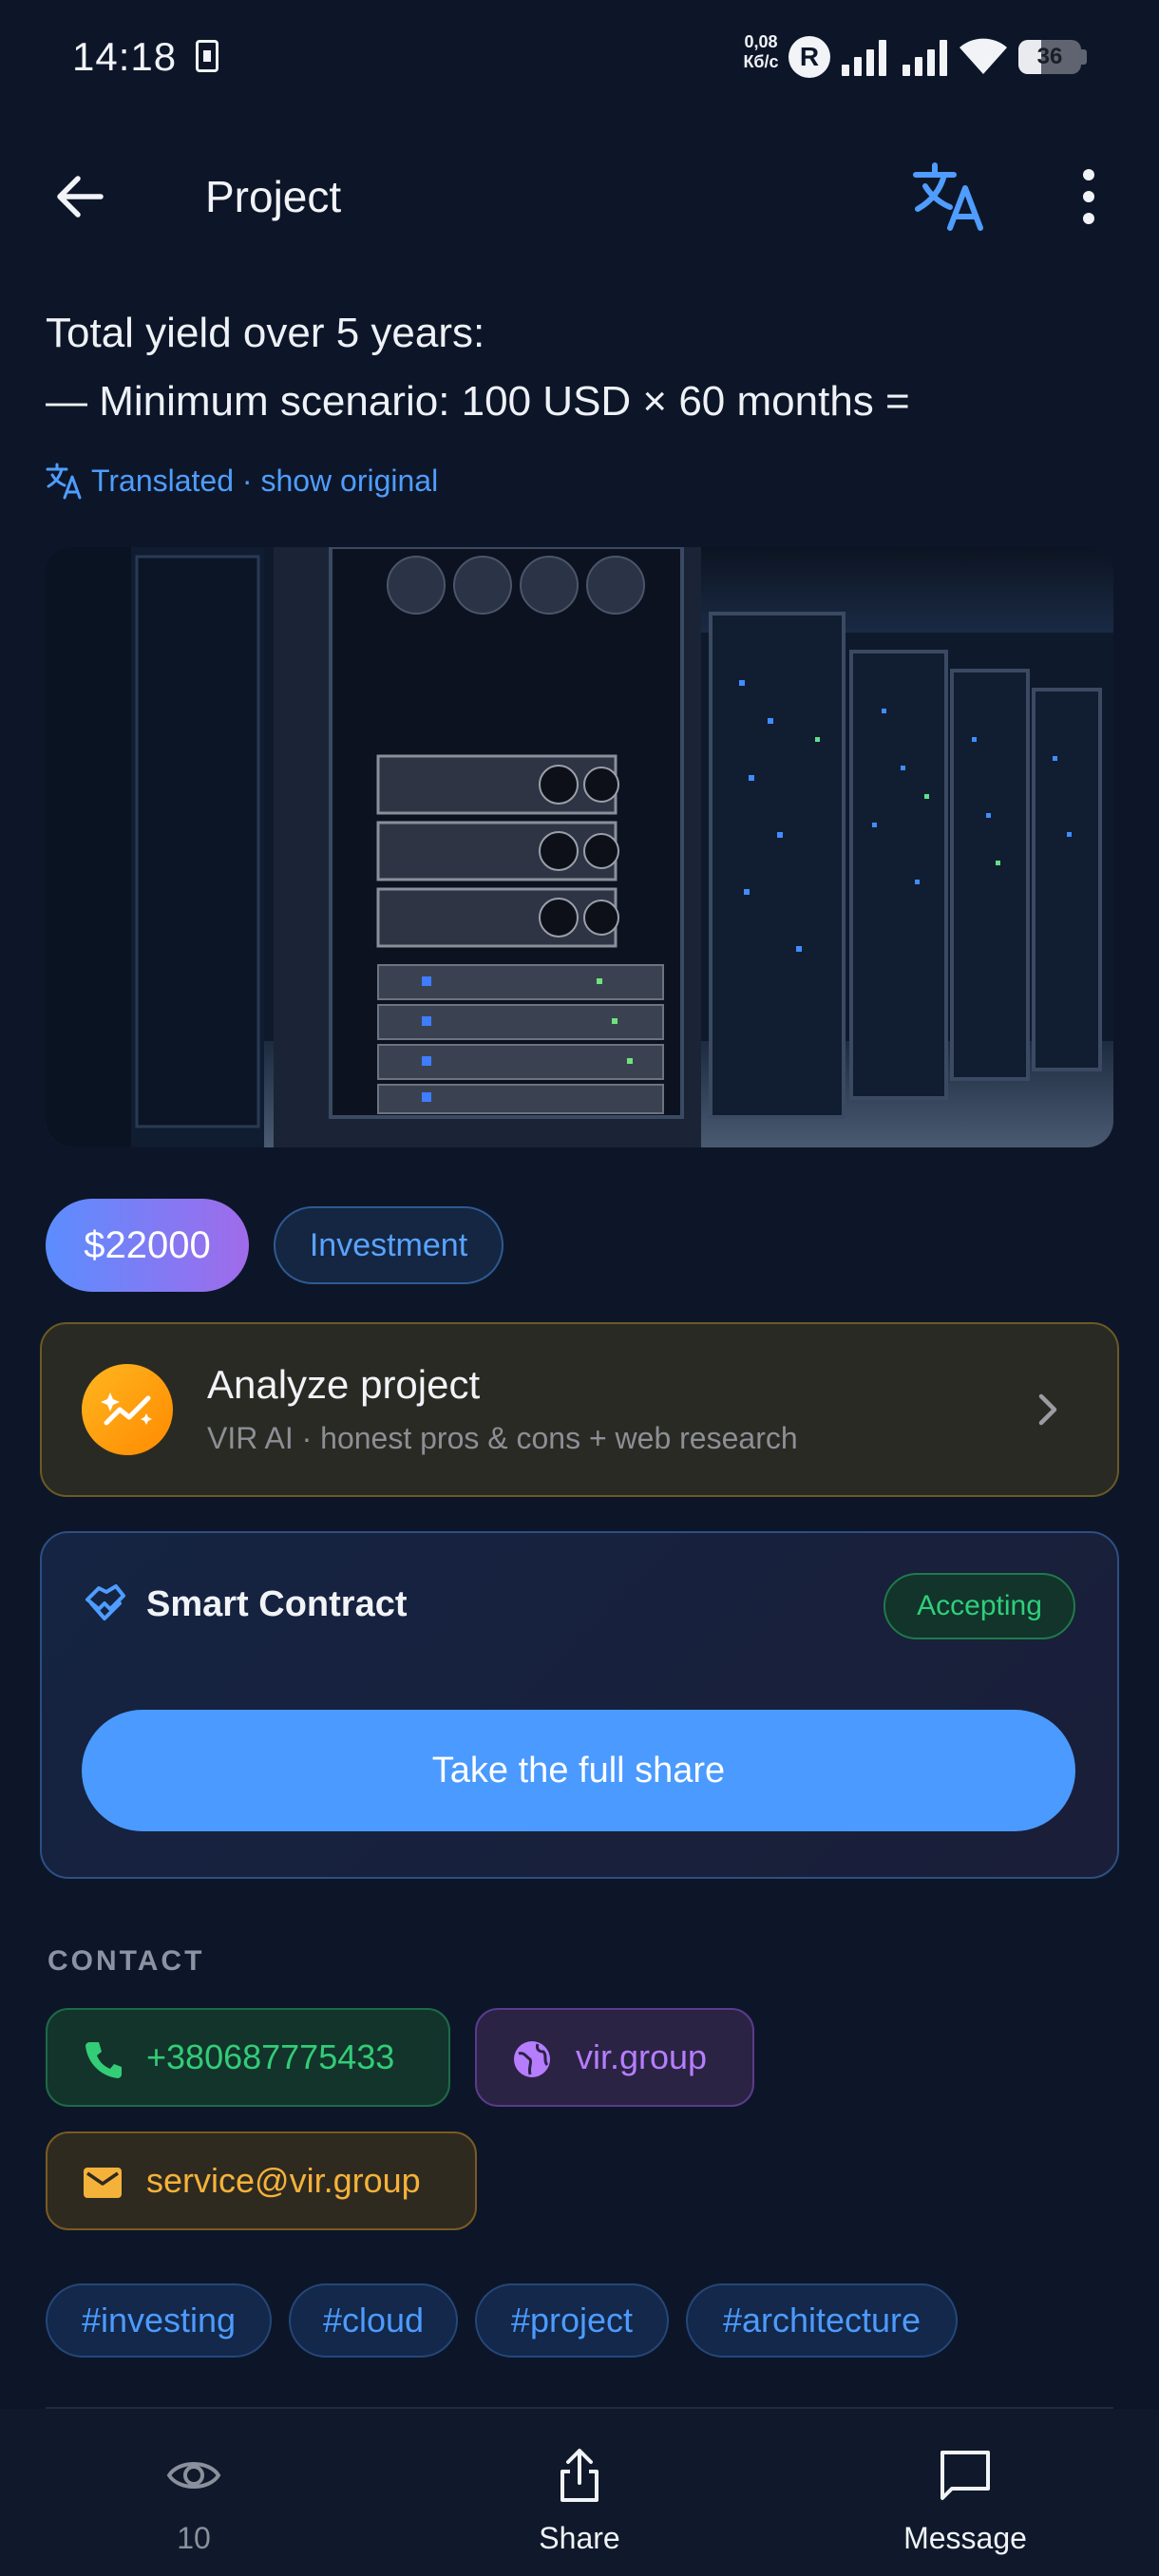 The width and height of the screenshot is (1159, 2576). What do you see at coordinates (965, 2538) in the screenshot?
I see `message-label: Message` at bounding box center [965, 2538].